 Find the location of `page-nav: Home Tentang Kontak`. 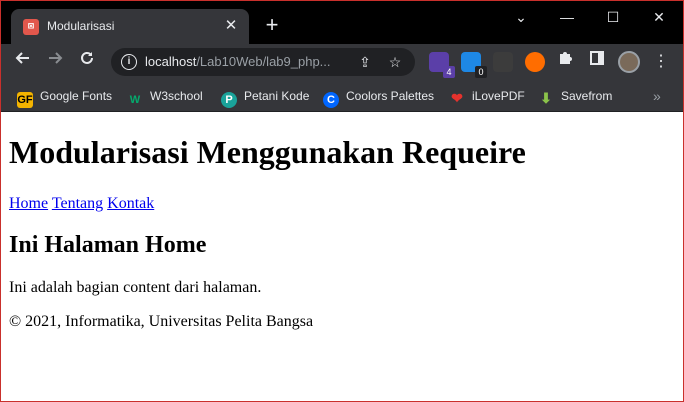

page-nav: Home Tentang Kontak is located at coordinates (342, 204).